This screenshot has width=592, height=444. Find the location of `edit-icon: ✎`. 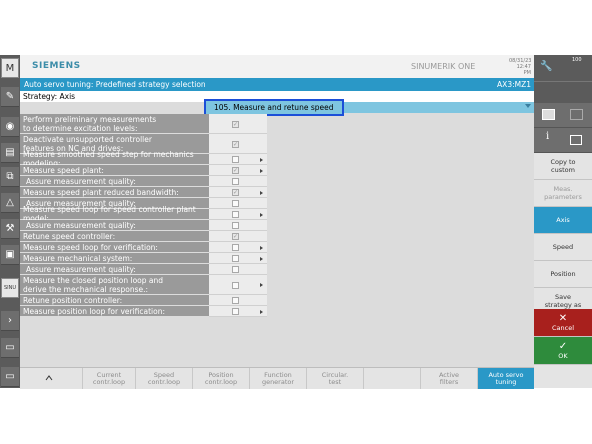

edit-icon: ✎ is located at coordinates (10, 97).